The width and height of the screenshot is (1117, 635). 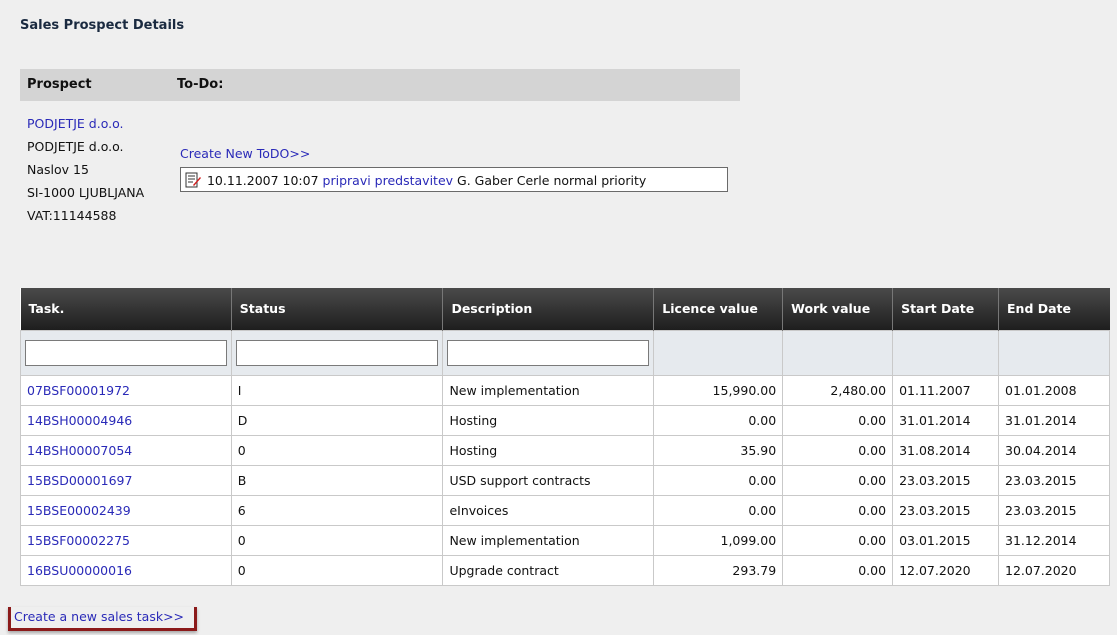 I want to click on filter-task-input, so click(x=126, y=352).